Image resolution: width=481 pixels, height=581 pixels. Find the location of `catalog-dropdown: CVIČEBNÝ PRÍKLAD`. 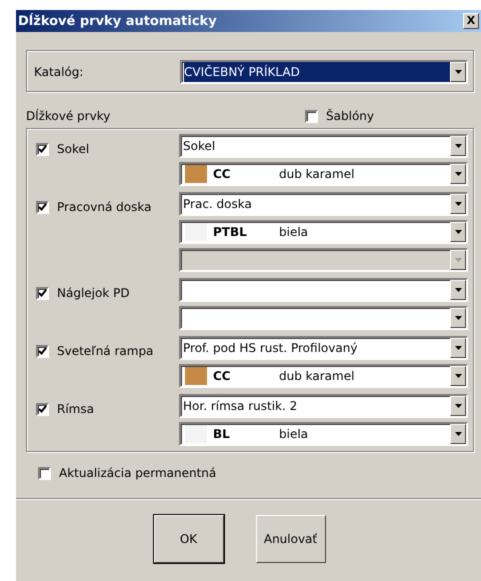

catalog-dropdown: CVIČEBNÝ PRÍKLAD is located at coordinates (324, 72).